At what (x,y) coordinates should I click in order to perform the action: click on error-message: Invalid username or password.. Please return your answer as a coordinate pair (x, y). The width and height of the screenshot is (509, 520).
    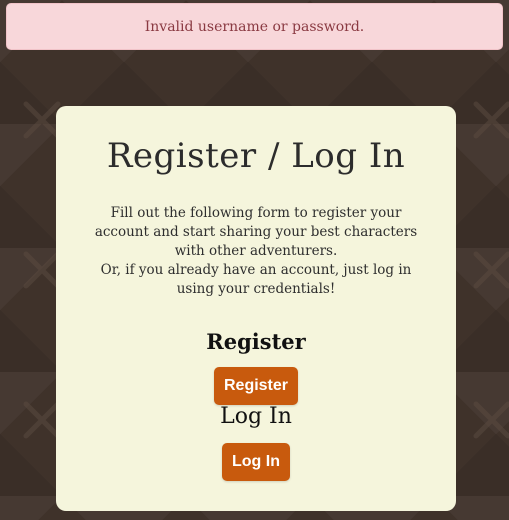
    Looking at the image, I should click on (254, 26).